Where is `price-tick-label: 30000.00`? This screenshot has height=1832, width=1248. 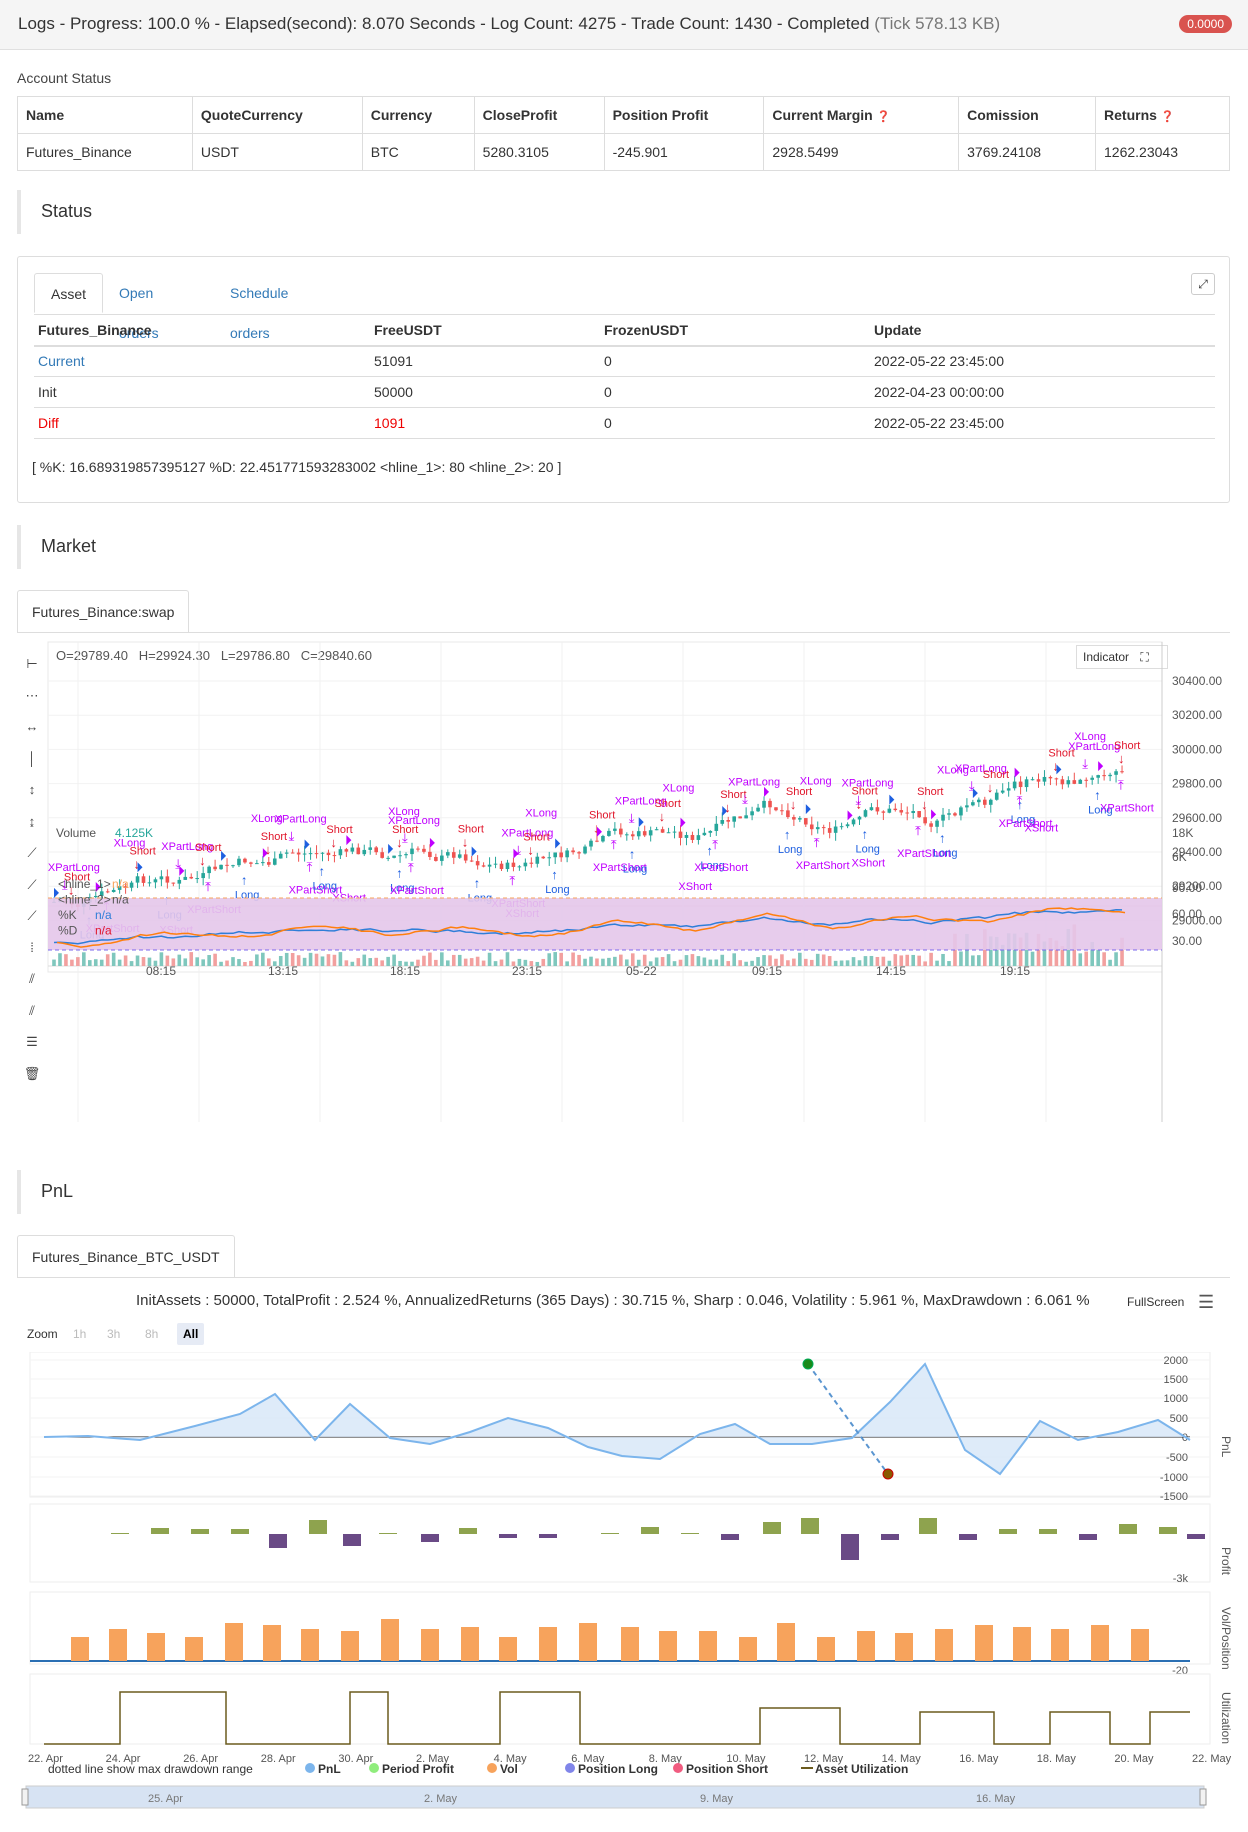 price-tick-label: 30000.00 is located at coordinates (1197, 749).